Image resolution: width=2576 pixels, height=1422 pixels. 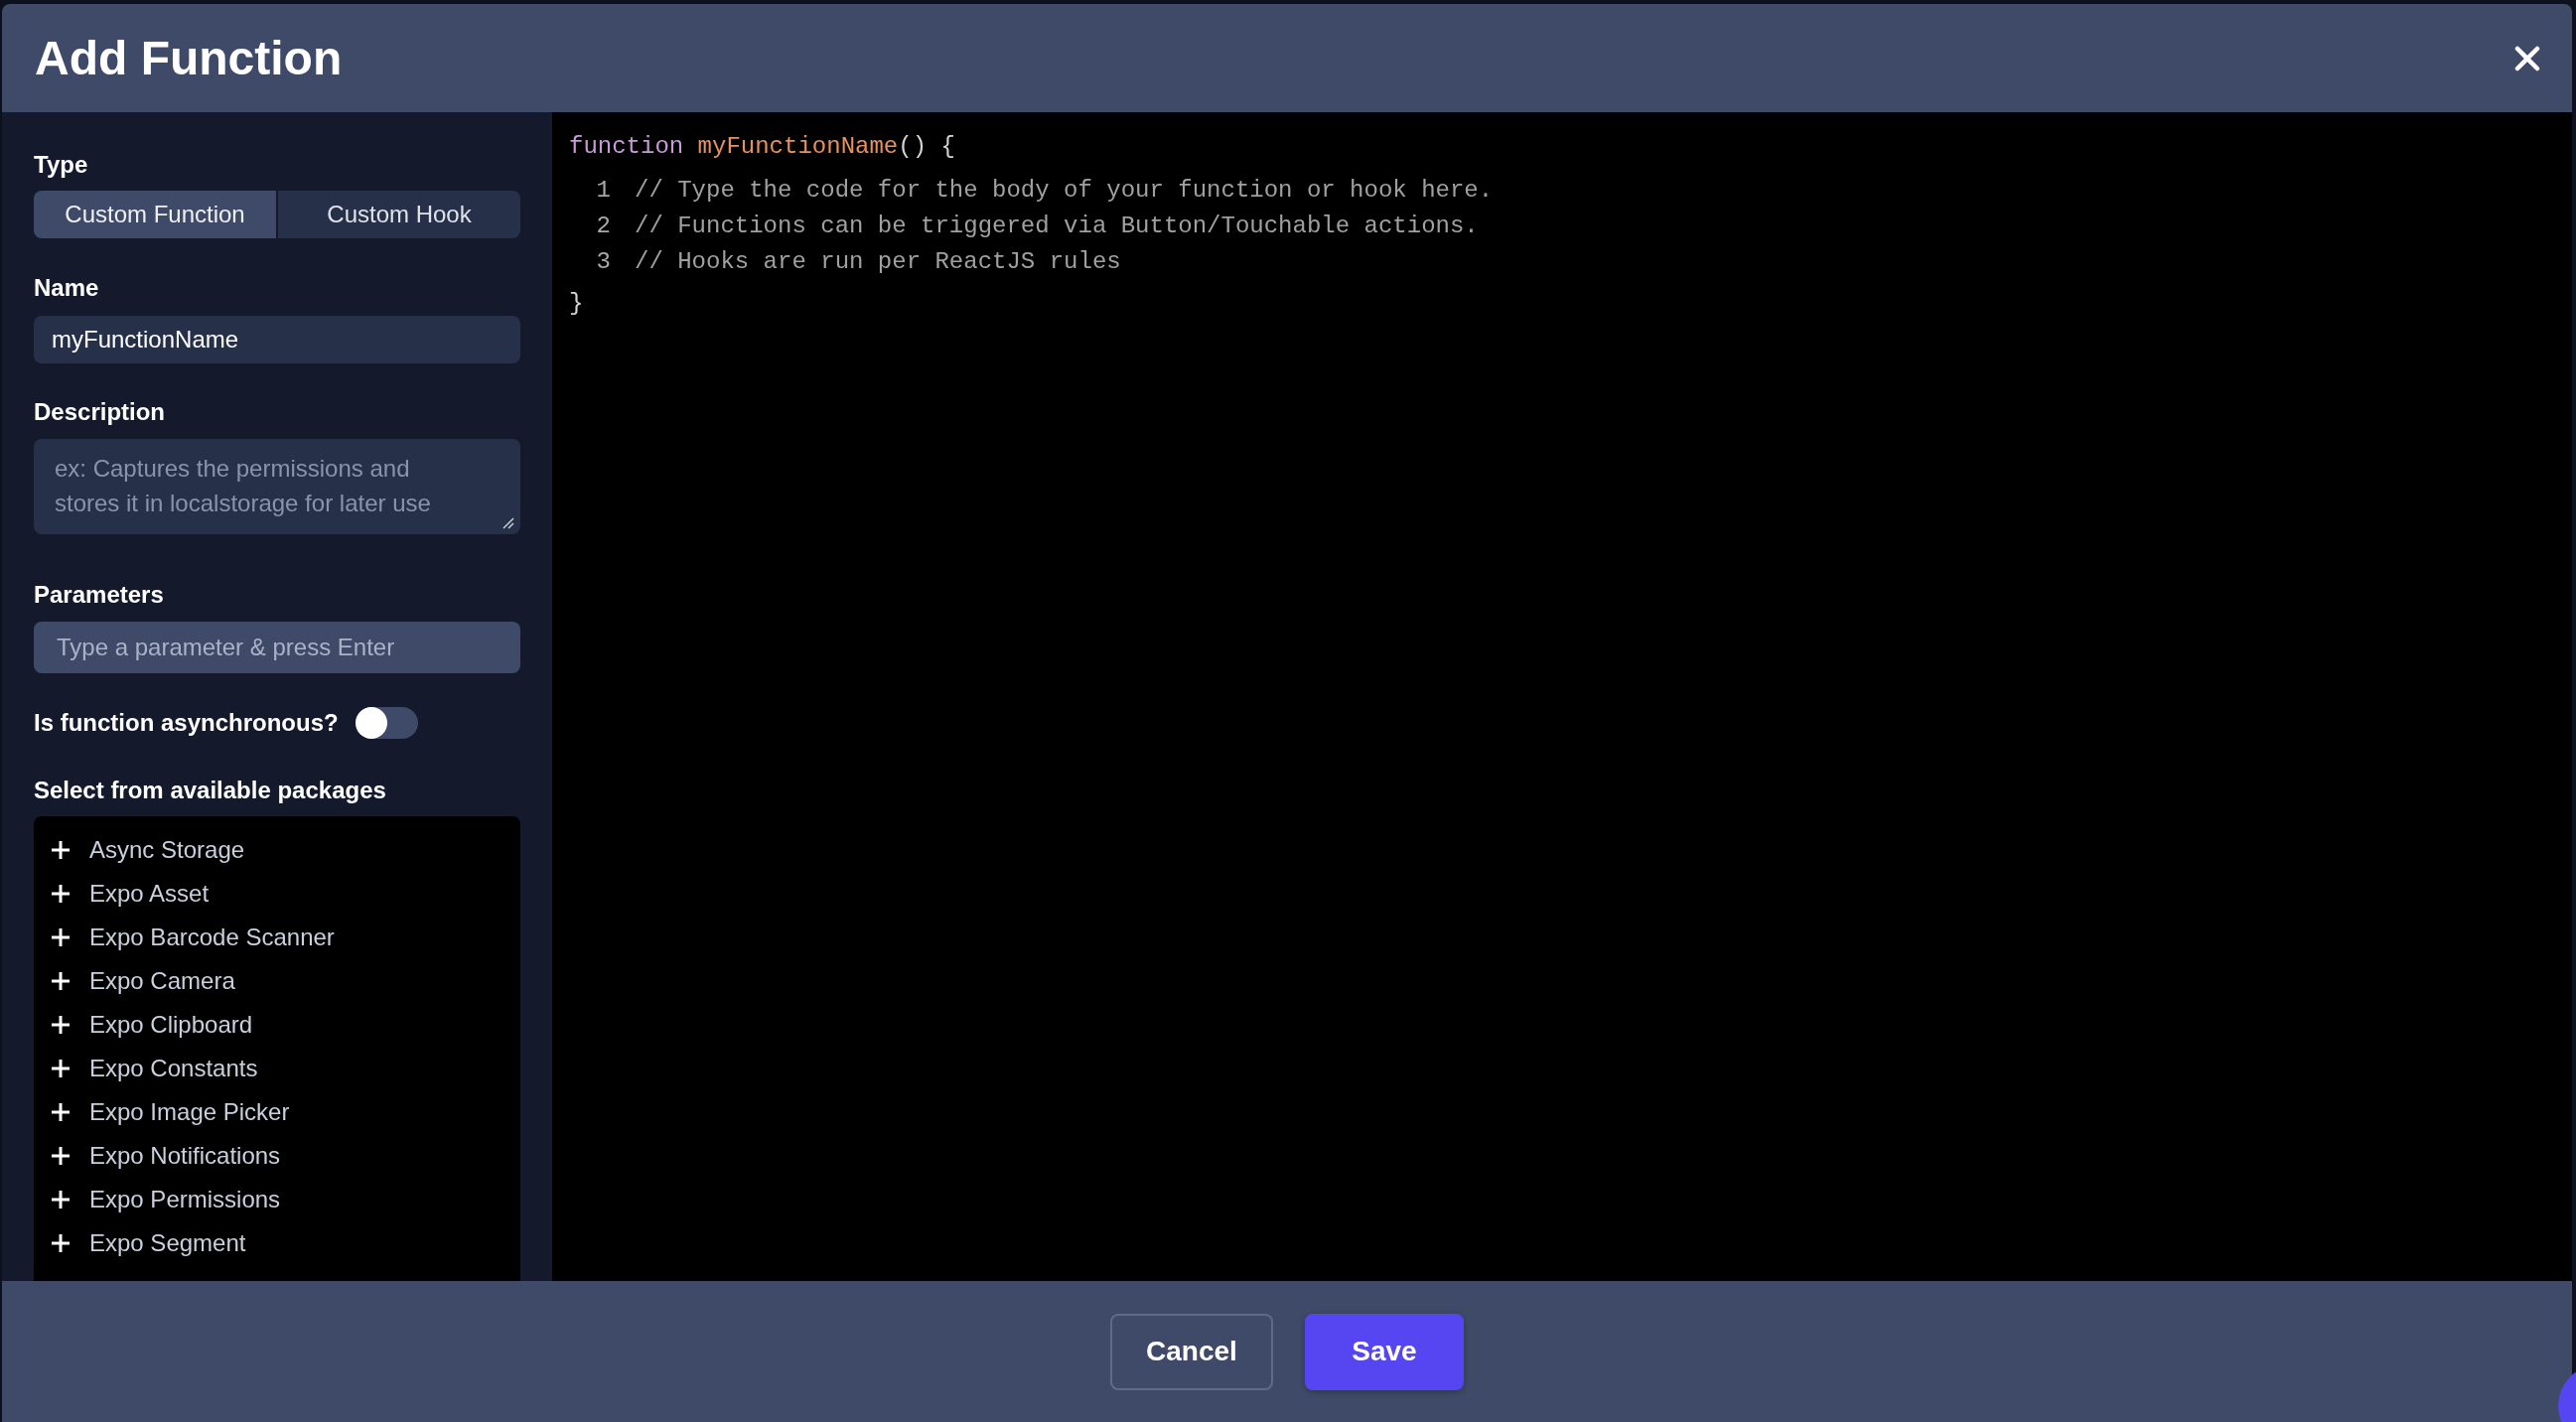 I want to click on close-button, so click(x=2527, y=58).